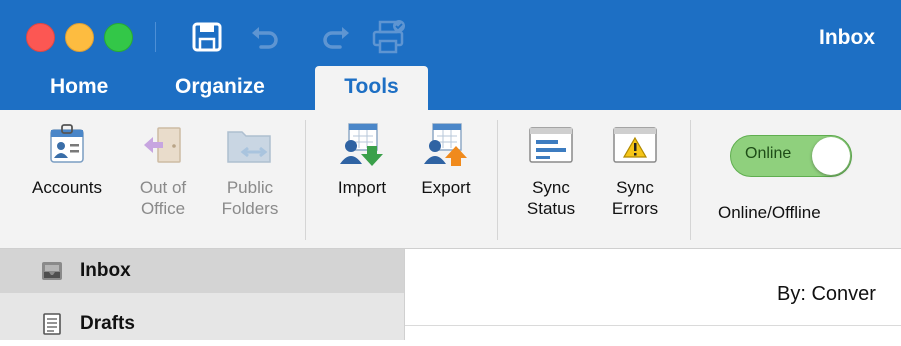 The height and width of the screenshot is (346, 901). What do you see at coordinates (265, 37) in the screenshot?
I see `undo-icon` at bounding box center [265, 37].